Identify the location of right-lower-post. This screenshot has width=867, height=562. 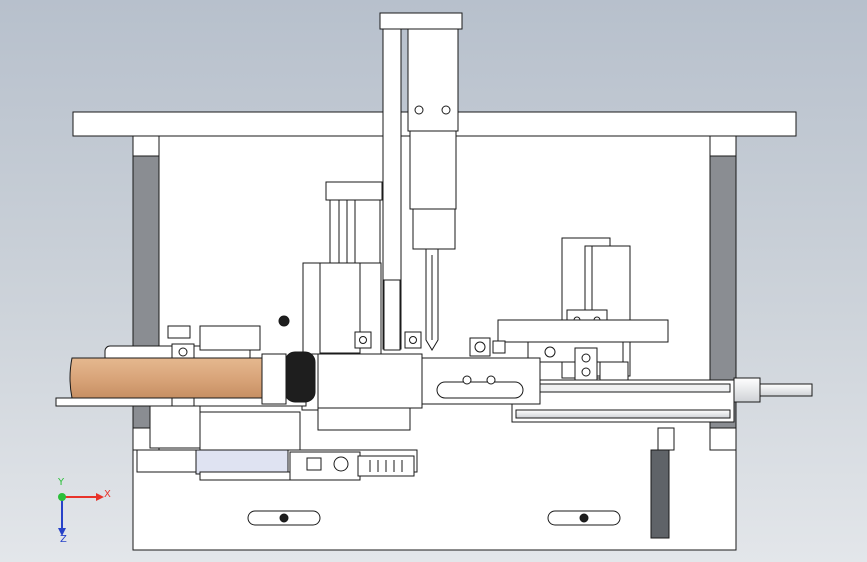
(660, 494).